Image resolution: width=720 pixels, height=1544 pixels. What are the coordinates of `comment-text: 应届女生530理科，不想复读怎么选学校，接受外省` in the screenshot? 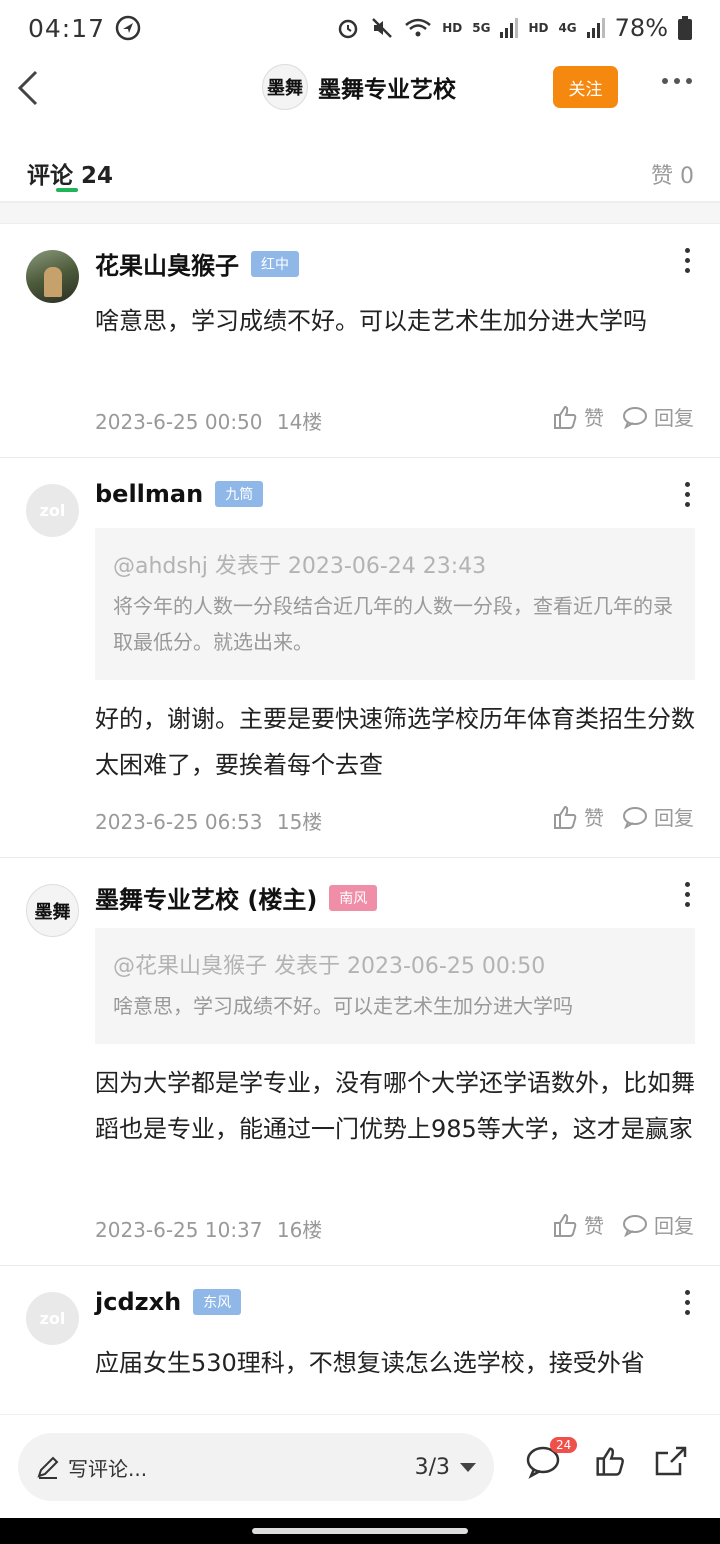 It's located at (370, 1363).